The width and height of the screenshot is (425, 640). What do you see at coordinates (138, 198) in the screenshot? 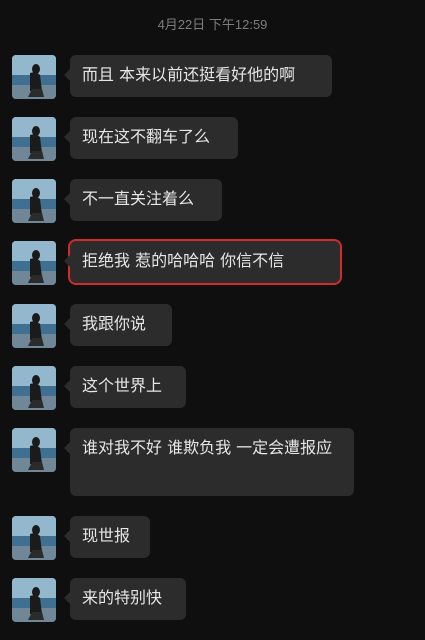
I see `message-text: 不一直关注着么` at bounding box center [138, 198].